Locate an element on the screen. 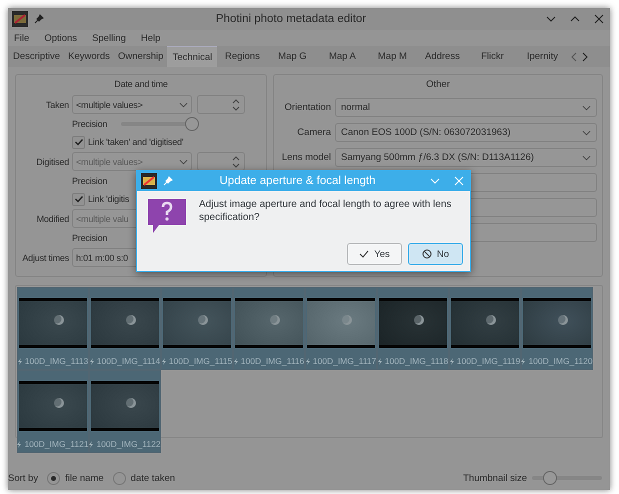 The width and height of the screenshot is (619, 494). field-label: Camera is located at coordinates (313, 132).